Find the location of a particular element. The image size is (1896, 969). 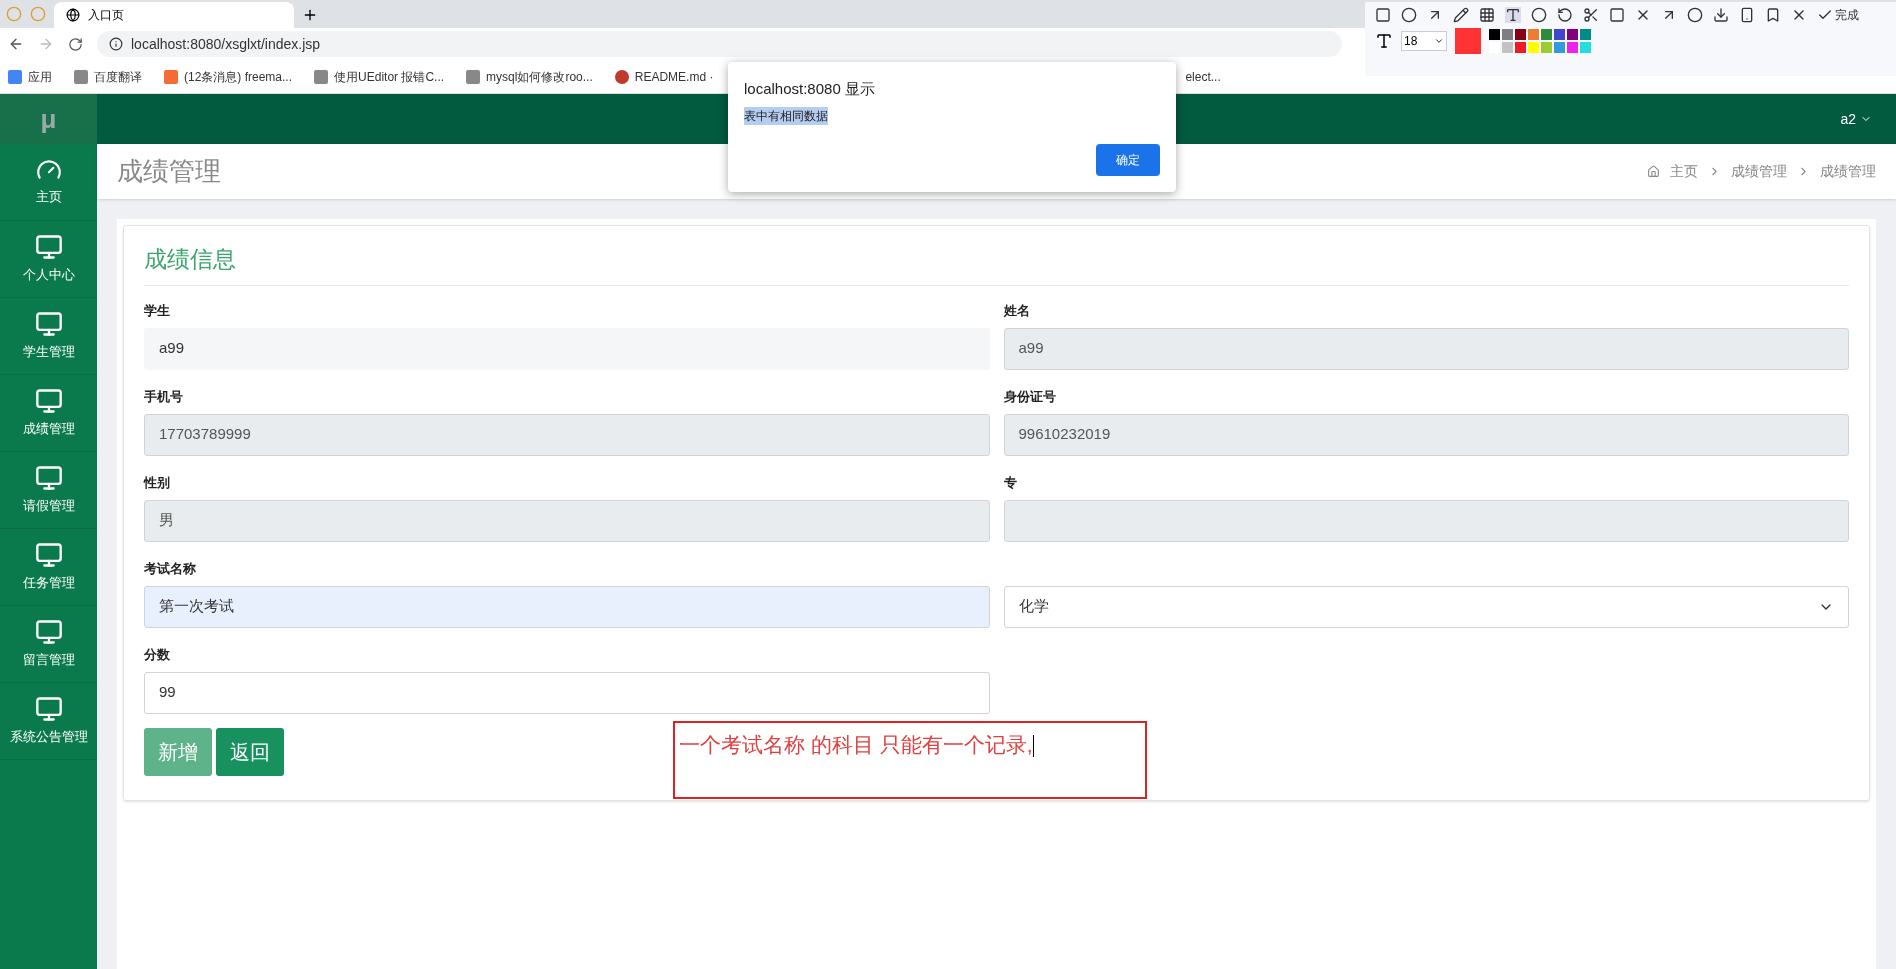

undo-icon is located at coordinates (1565, 15).